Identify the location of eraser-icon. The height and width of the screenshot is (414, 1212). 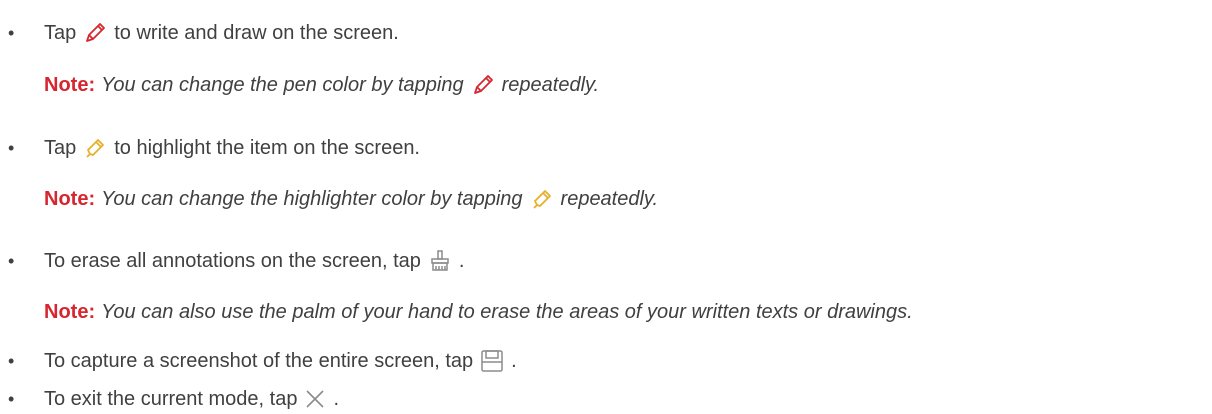
(440, 261).